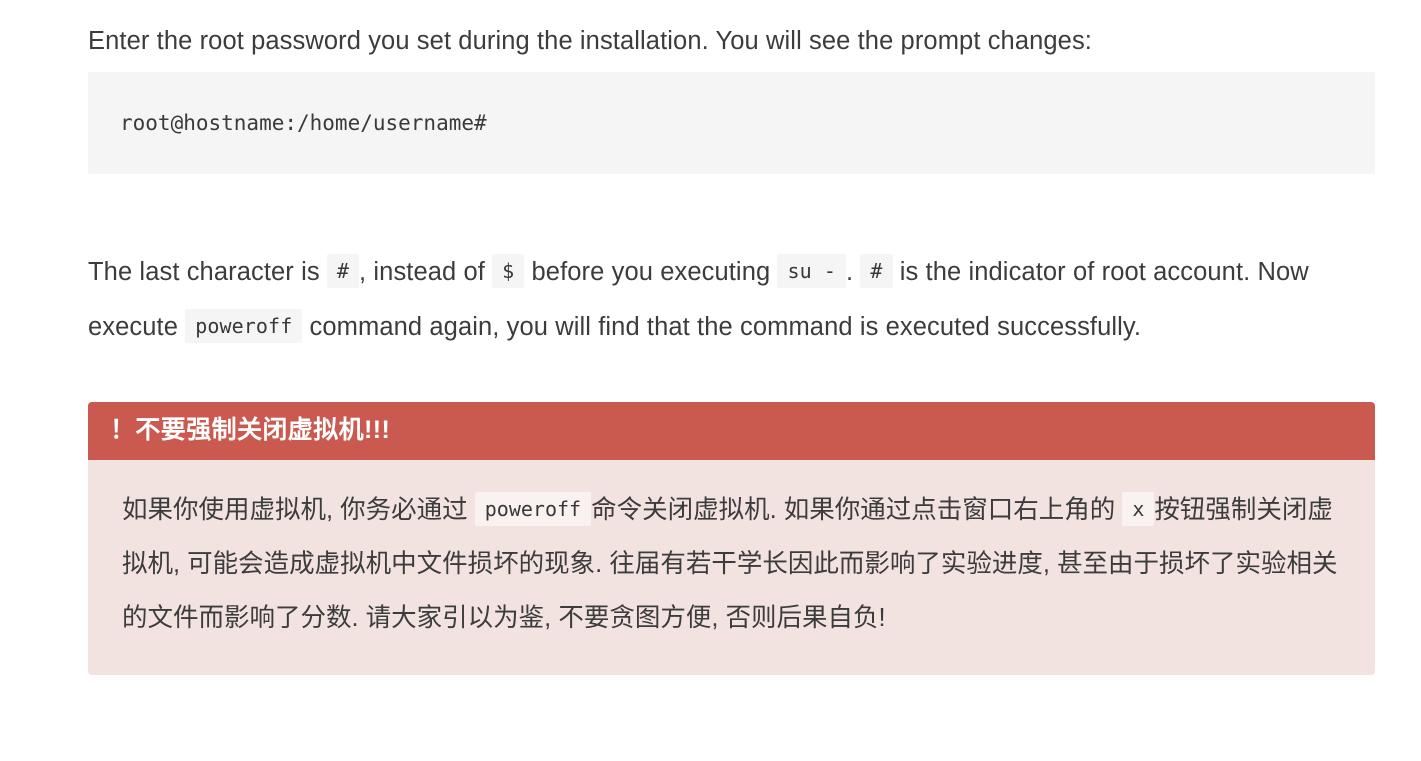 This screenshot has width=1421, height=761. Describe the element at coordinates (244, 325) in the screenshot. I see `inline-code-poweroff: poweroff` at that location.